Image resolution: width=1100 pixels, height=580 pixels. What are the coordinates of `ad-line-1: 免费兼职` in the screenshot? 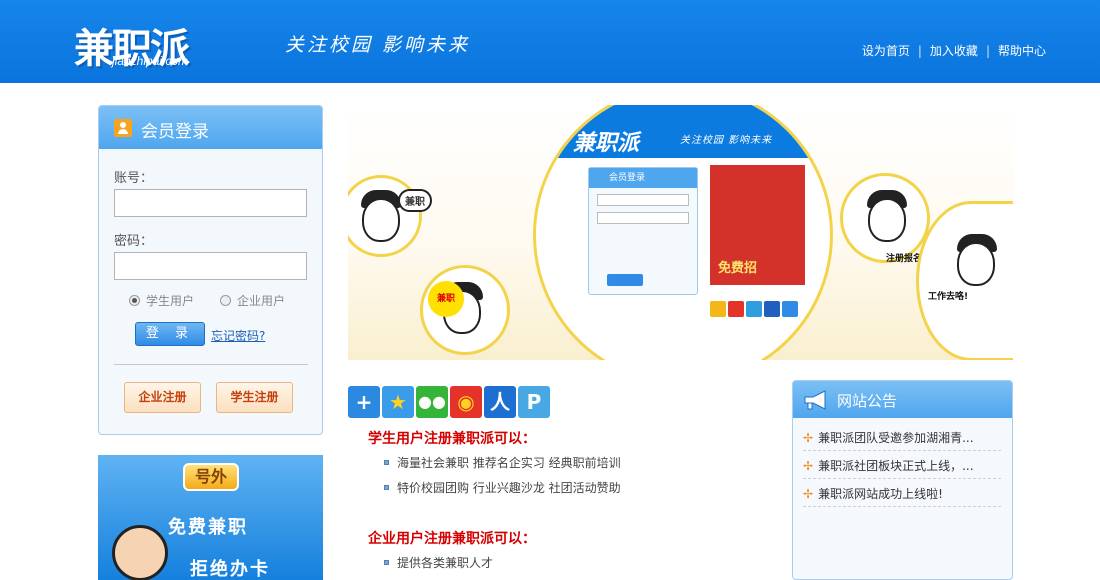 It's located at (208, 527).